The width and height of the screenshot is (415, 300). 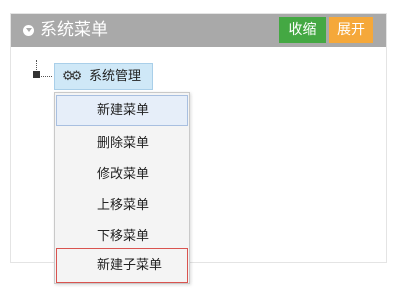 What do you see at coordinates (115, 76) in the screenshot?
I see `tree-node-label: 系统管理` at bounding box center [115, 76].